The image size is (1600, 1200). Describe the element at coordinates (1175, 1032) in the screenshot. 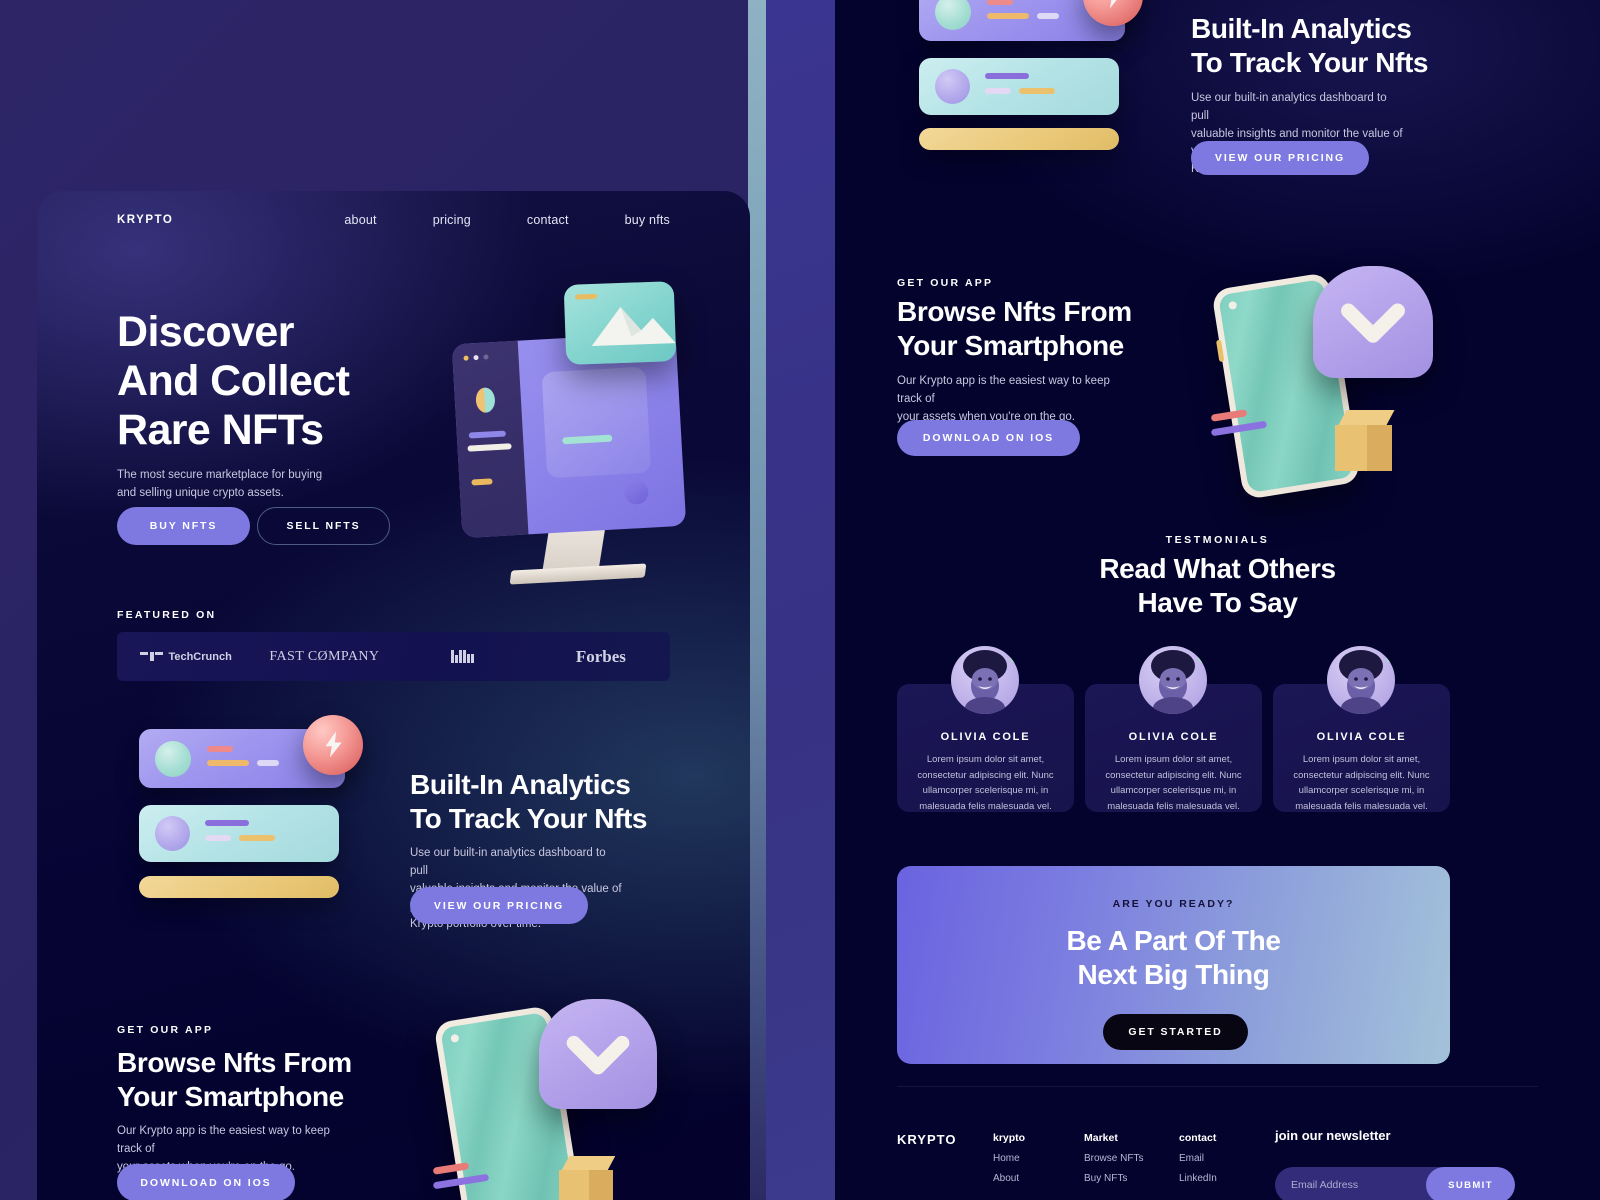

I see `get-started-button: GET STARTED` at that location.